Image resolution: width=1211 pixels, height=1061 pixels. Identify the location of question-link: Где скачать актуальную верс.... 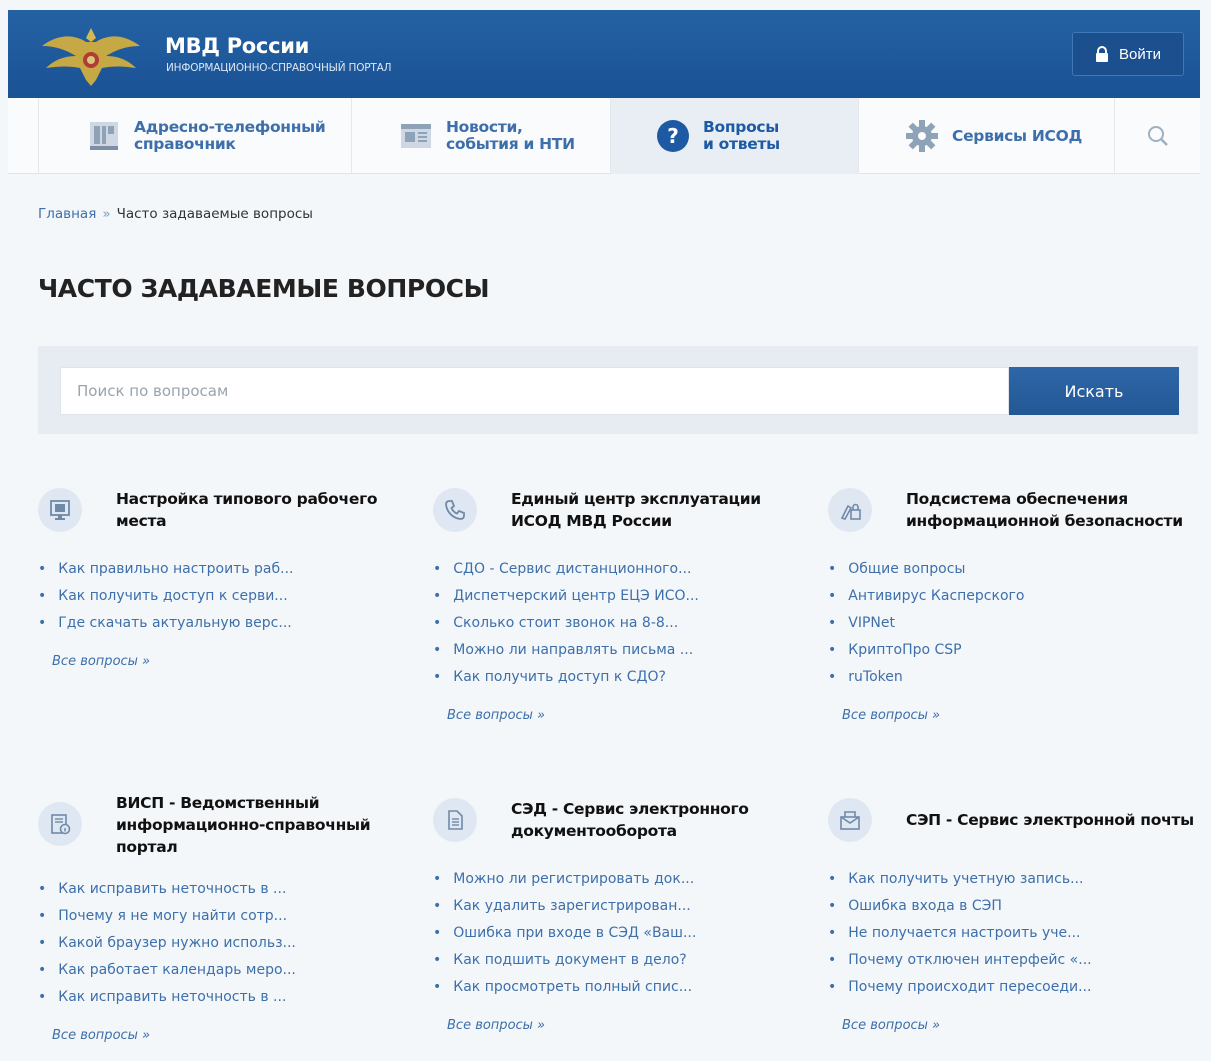
(165, 625).